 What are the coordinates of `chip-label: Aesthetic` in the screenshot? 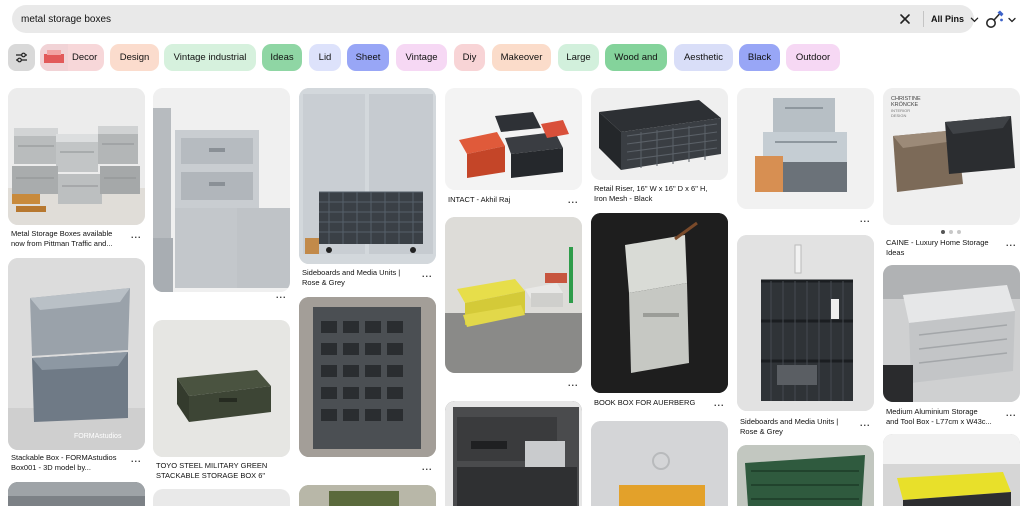 It's located at (703, 57).